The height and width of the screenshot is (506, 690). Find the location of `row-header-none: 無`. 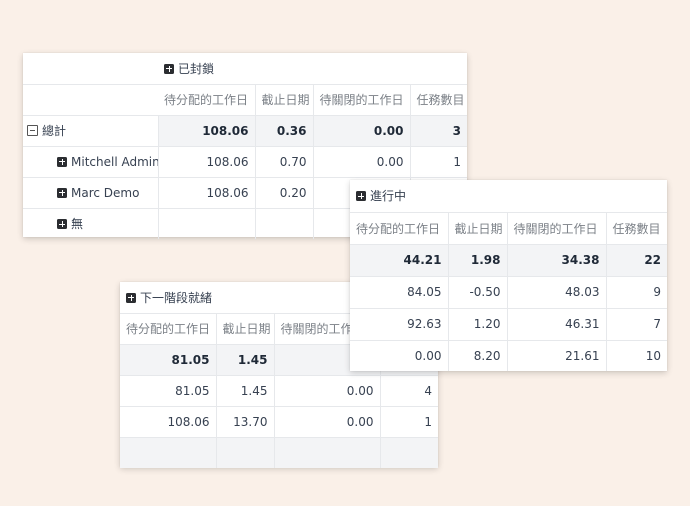

row-header-none: 無 is located at coordinates (91, 223).